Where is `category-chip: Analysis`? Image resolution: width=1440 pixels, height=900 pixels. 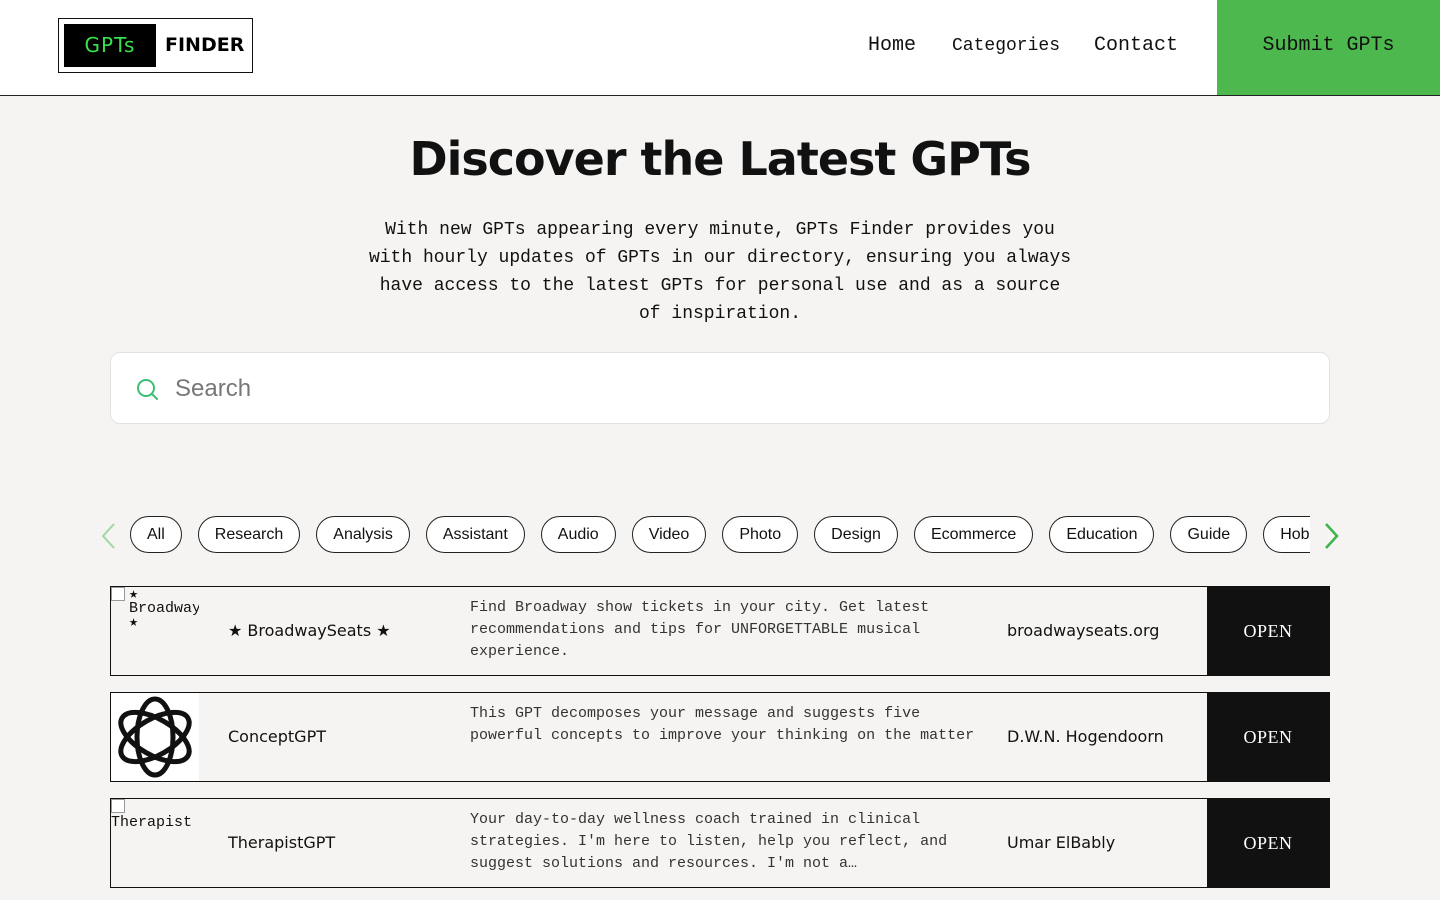 category-chip: Analysis is located at coordinates (363, 534).